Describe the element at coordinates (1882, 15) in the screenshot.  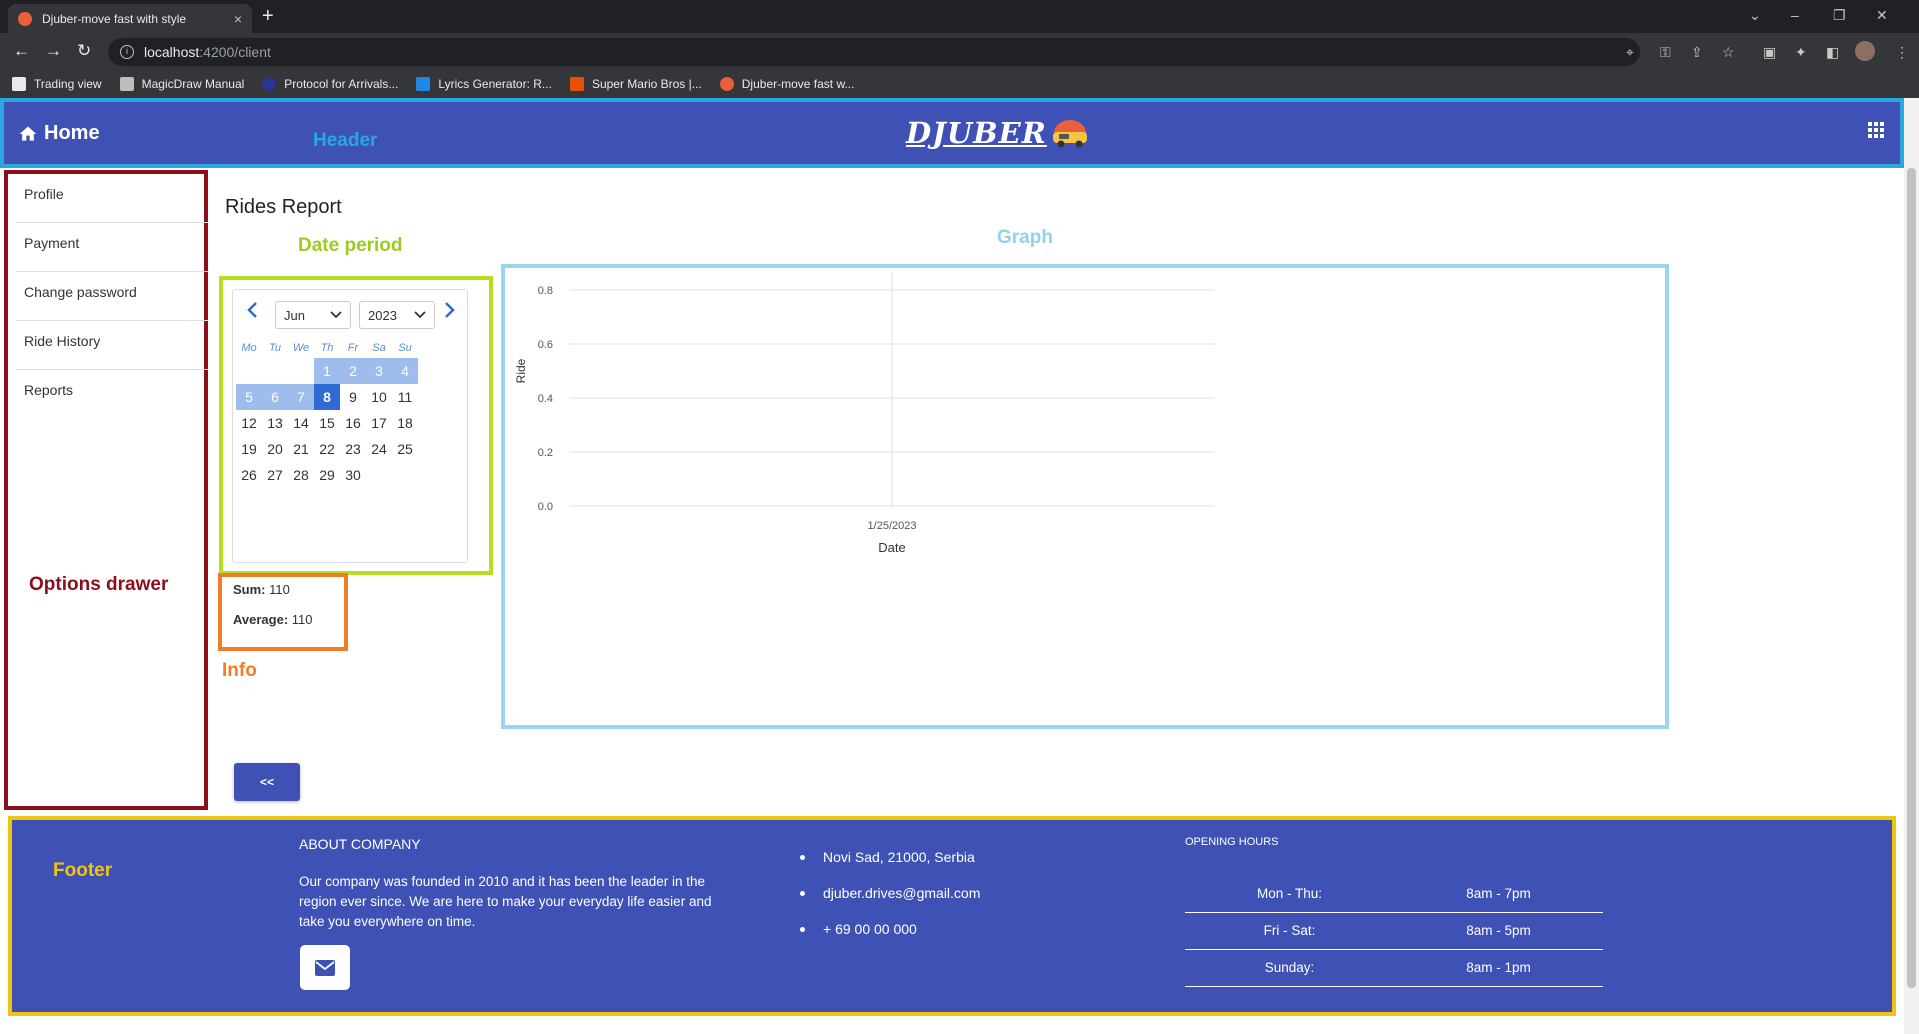
I see `close-window-icon: ✕` at that location.